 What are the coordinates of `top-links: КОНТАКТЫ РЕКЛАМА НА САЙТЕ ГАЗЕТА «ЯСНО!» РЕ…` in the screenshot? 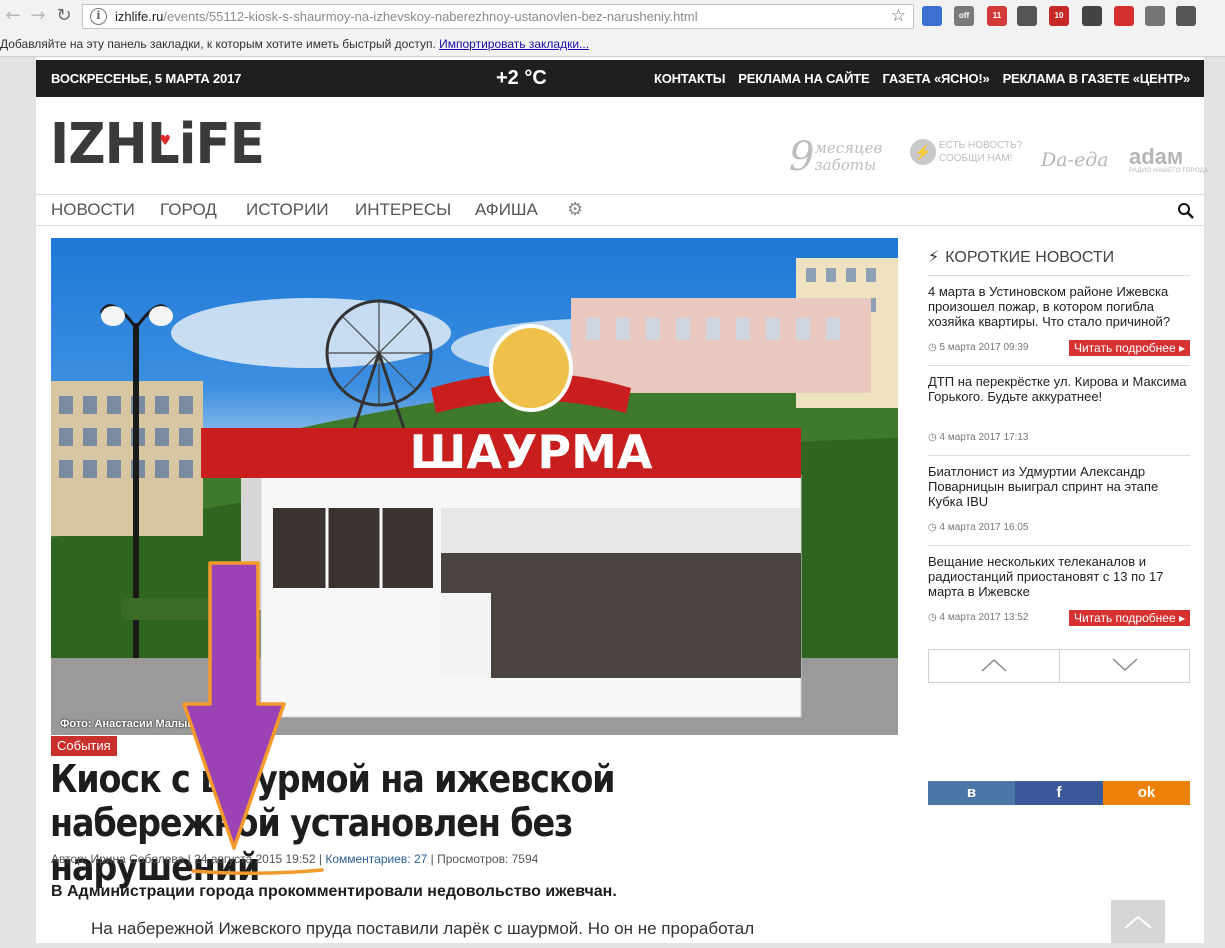 It's located at (915, 78).